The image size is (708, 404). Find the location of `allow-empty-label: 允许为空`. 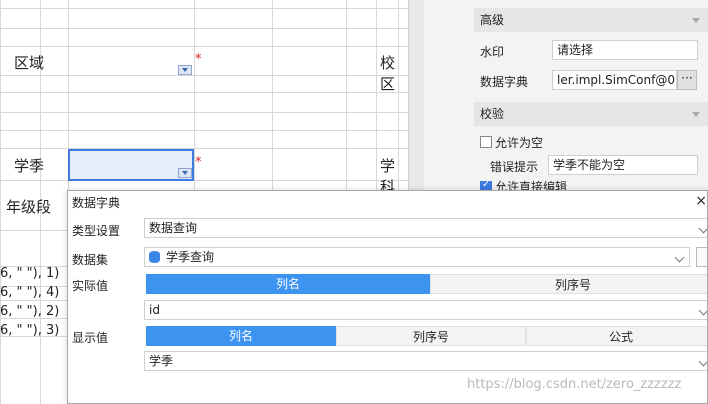

allow-empty-label: 允许为空 is located at coordinates (519, 143).